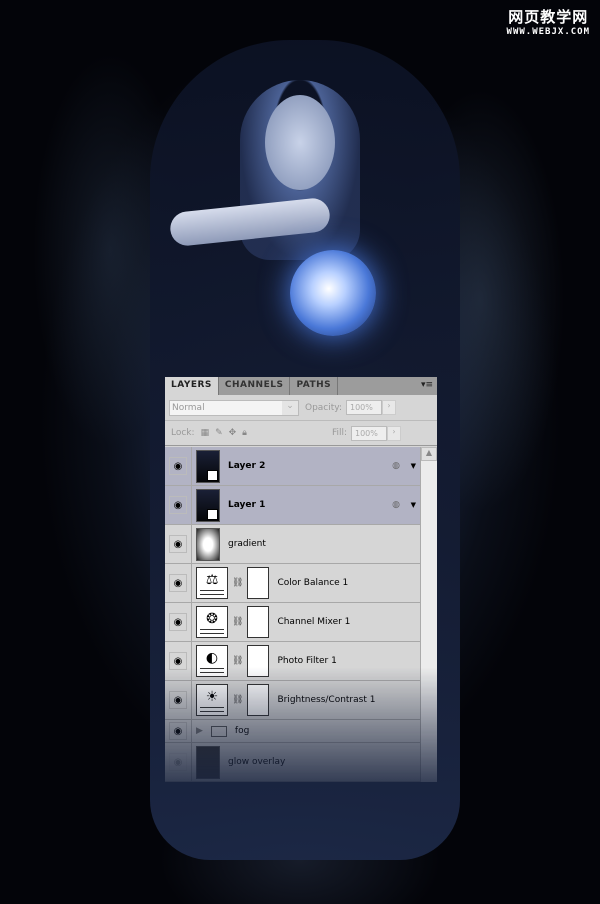  Describe the element at coordinates (247, 466) in the screenshot. I see `layer-name: Layer 2` at that location.